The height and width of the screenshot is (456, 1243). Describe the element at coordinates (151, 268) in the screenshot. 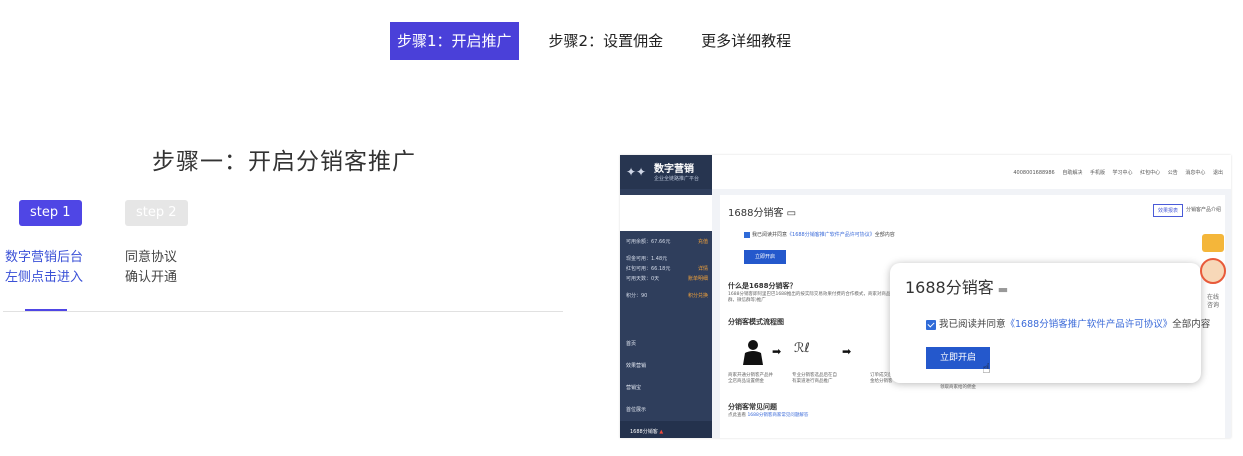

I see `step2-description: 同意协议 确认开通` at that location.